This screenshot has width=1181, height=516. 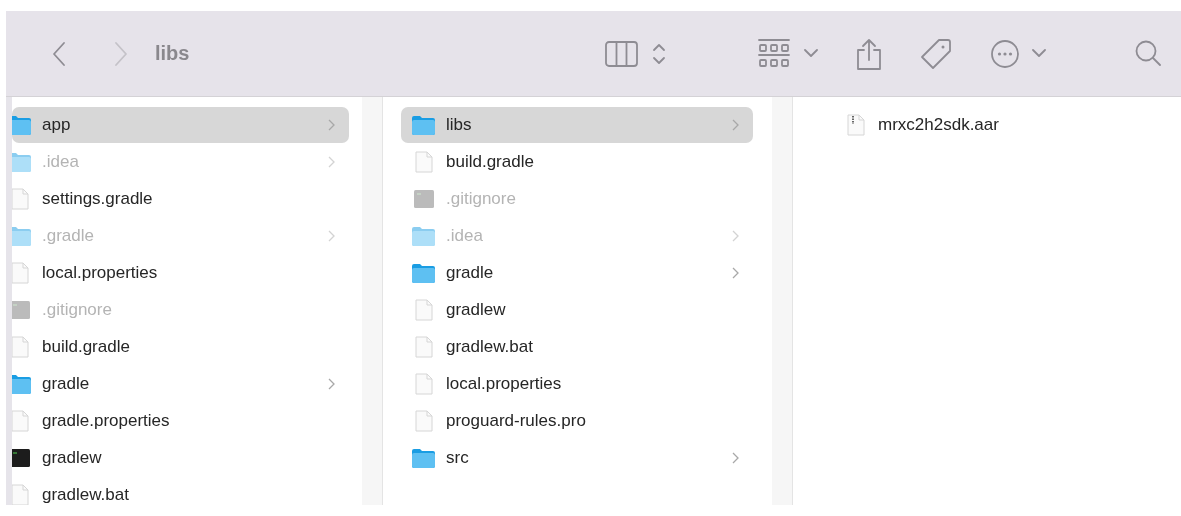 What do you see at coordinates (577, 458) in the screenshot?
I see `file-row: src` at bounding box center [577, 458].